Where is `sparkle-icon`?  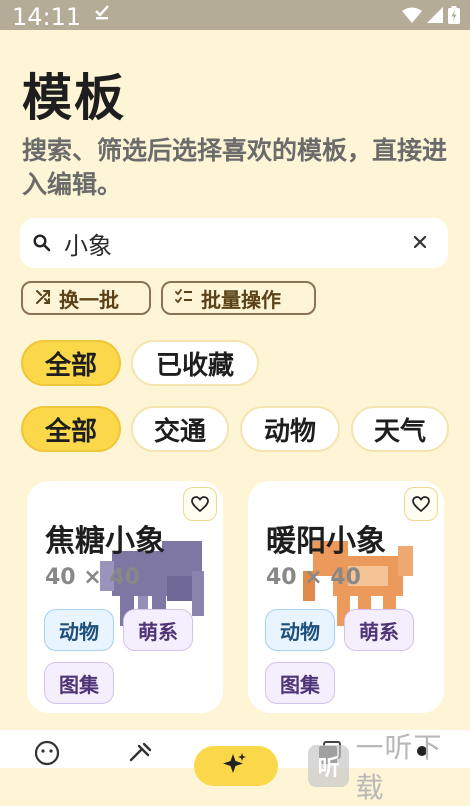
sparkle-icon is located at coordinates (235, 767).